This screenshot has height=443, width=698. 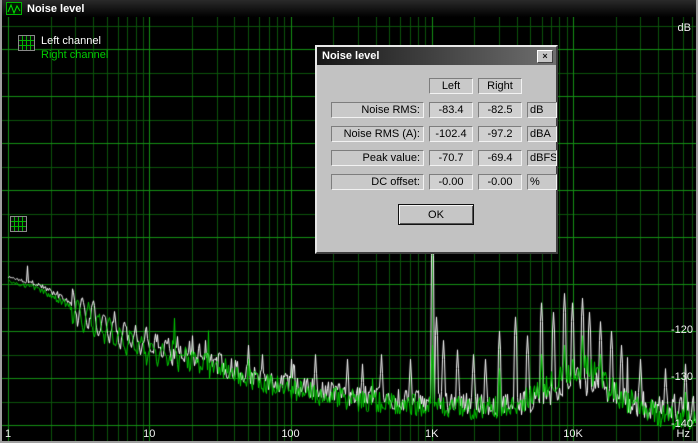 What do you see at coordinates (377, 182) in the screenshot?
I see `row-label: DC offset:` at bounding box center [377, 182].